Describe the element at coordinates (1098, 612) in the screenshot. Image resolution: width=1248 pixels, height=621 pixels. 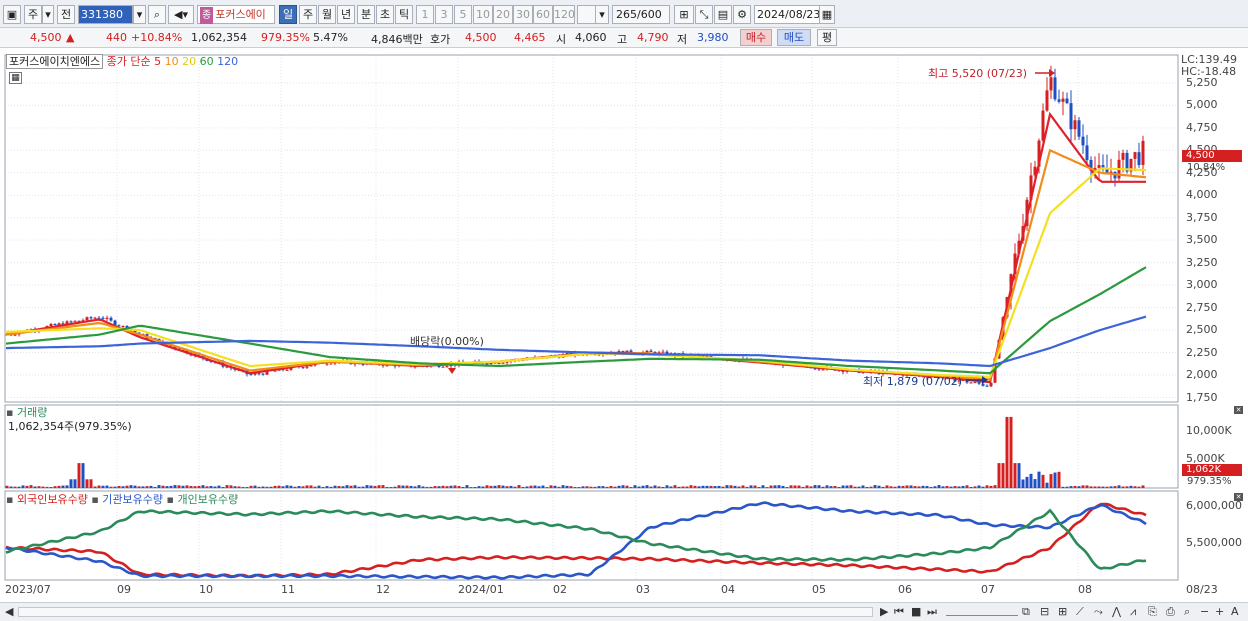
I see `trend-tool-icon: ⤳` at that location.